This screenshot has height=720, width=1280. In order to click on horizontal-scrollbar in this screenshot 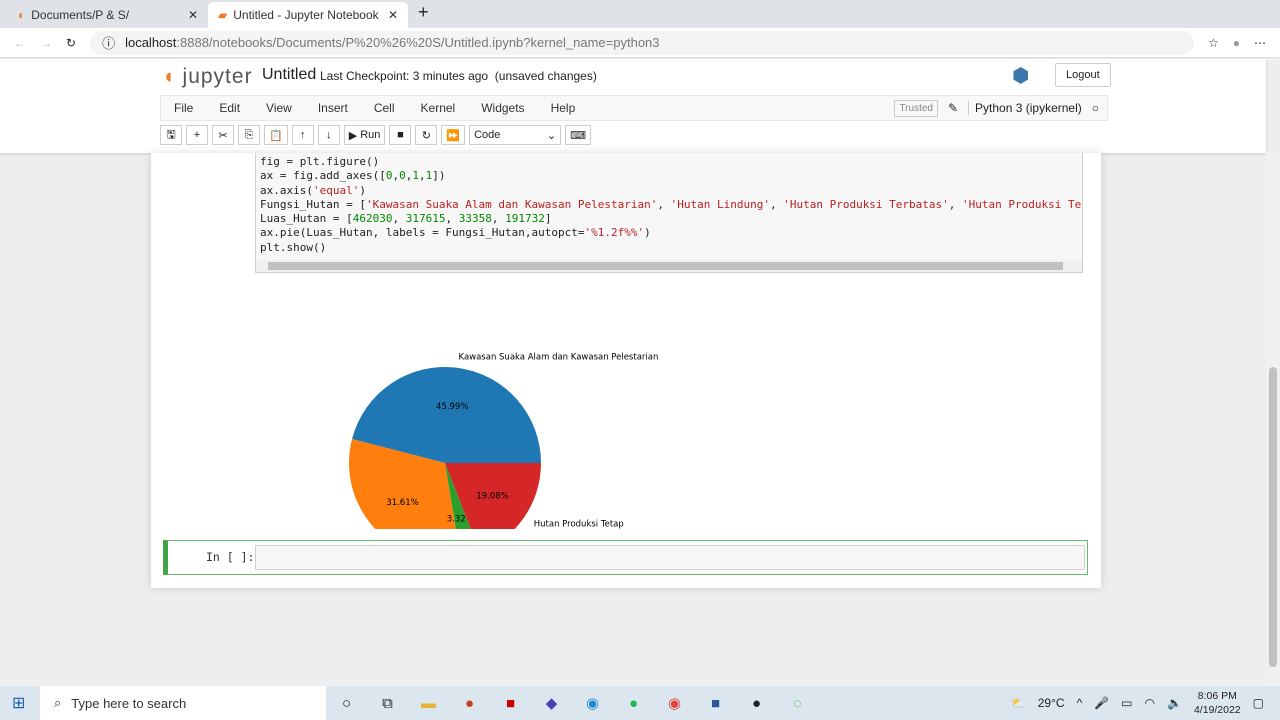, I will do `click(669, 266)`.